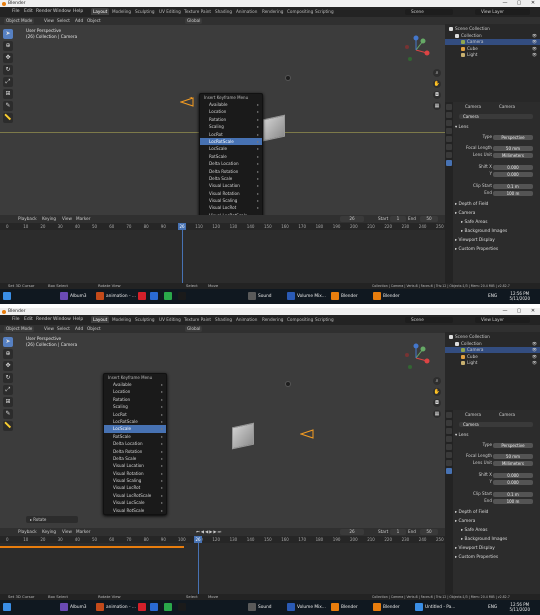 This screenshot has height=615, width=540. Describe the element at coordinates (8, 402) in the screenshot. I see `transform-tool-icon: ⊞` at that location.